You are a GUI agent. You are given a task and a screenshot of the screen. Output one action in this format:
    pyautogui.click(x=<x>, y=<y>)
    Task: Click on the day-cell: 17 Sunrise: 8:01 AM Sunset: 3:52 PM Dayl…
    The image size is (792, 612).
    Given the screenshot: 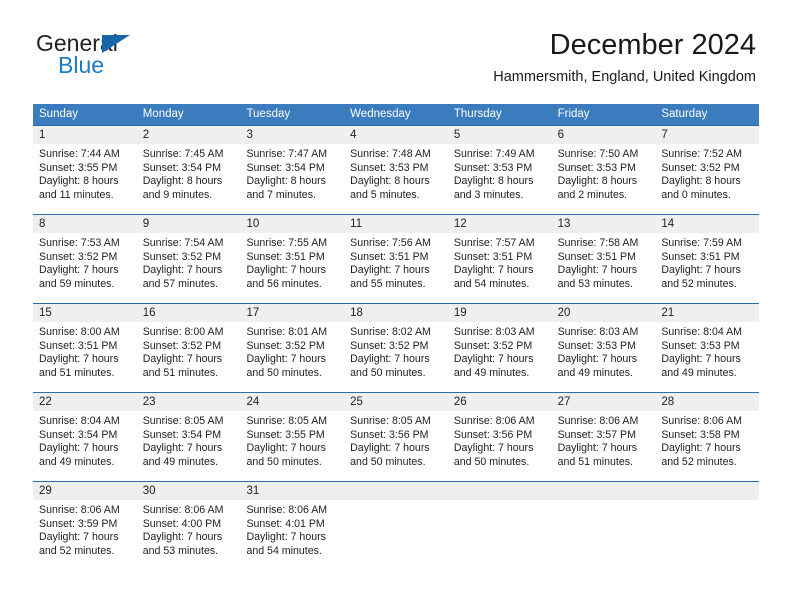 What is the action you would take?
    pyautogui.click(x=292, y=348)
    